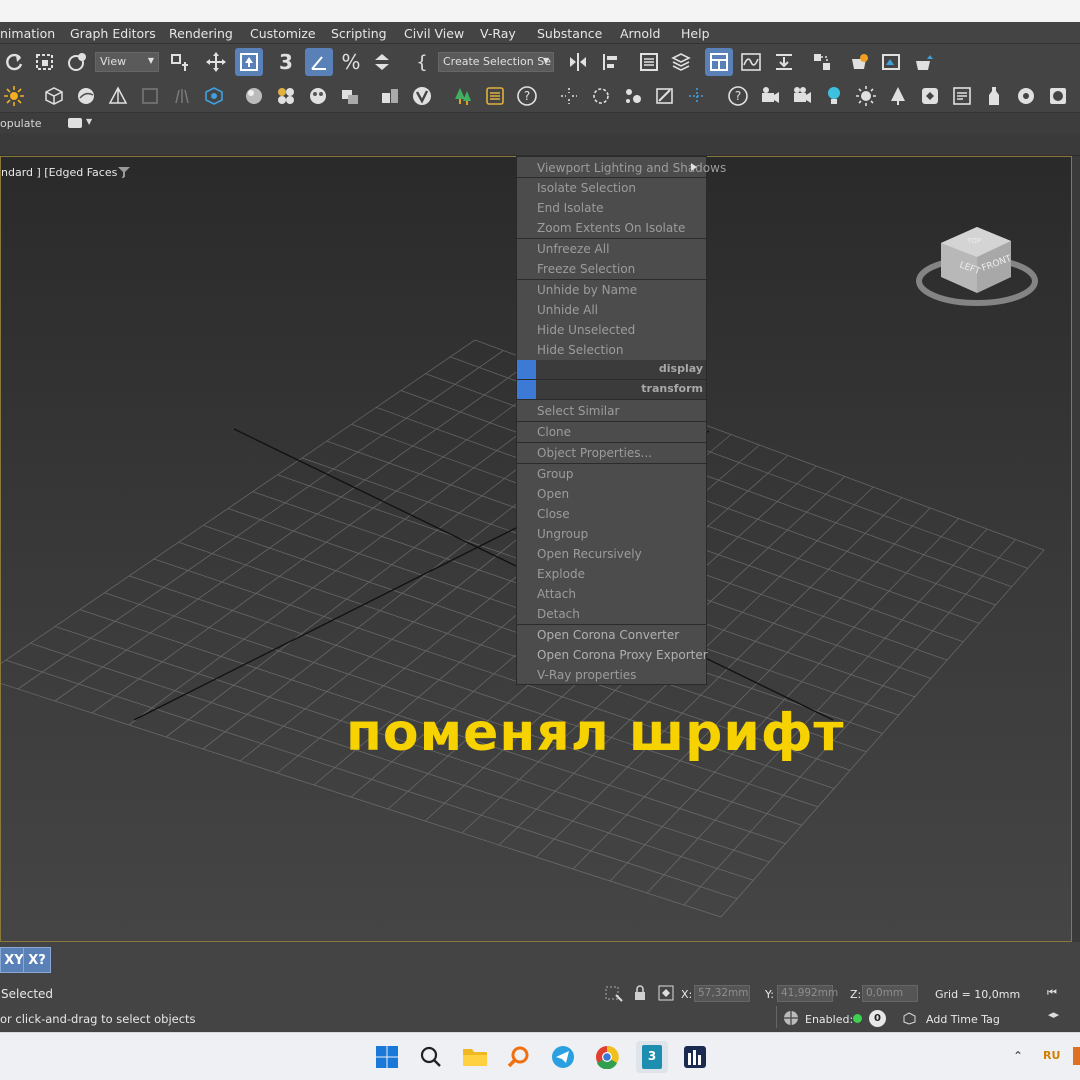 This screenshot has height=1080, width=1080. Describe the element at coordinates (496, 62) in the screenshot. I see `named-selection-sets-combo: Create Selection Se ▼` at that location.